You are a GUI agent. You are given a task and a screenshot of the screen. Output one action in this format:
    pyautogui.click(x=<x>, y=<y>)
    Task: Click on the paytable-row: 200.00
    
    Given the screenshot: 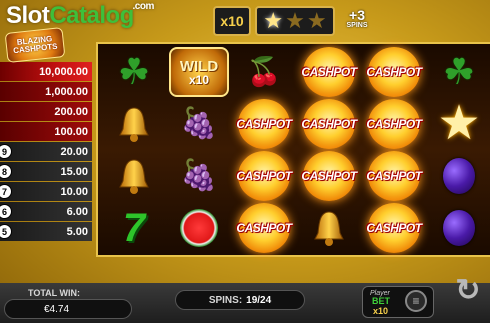 What is the action you would take?
    pyautogui.click(x=46, y=111)
    